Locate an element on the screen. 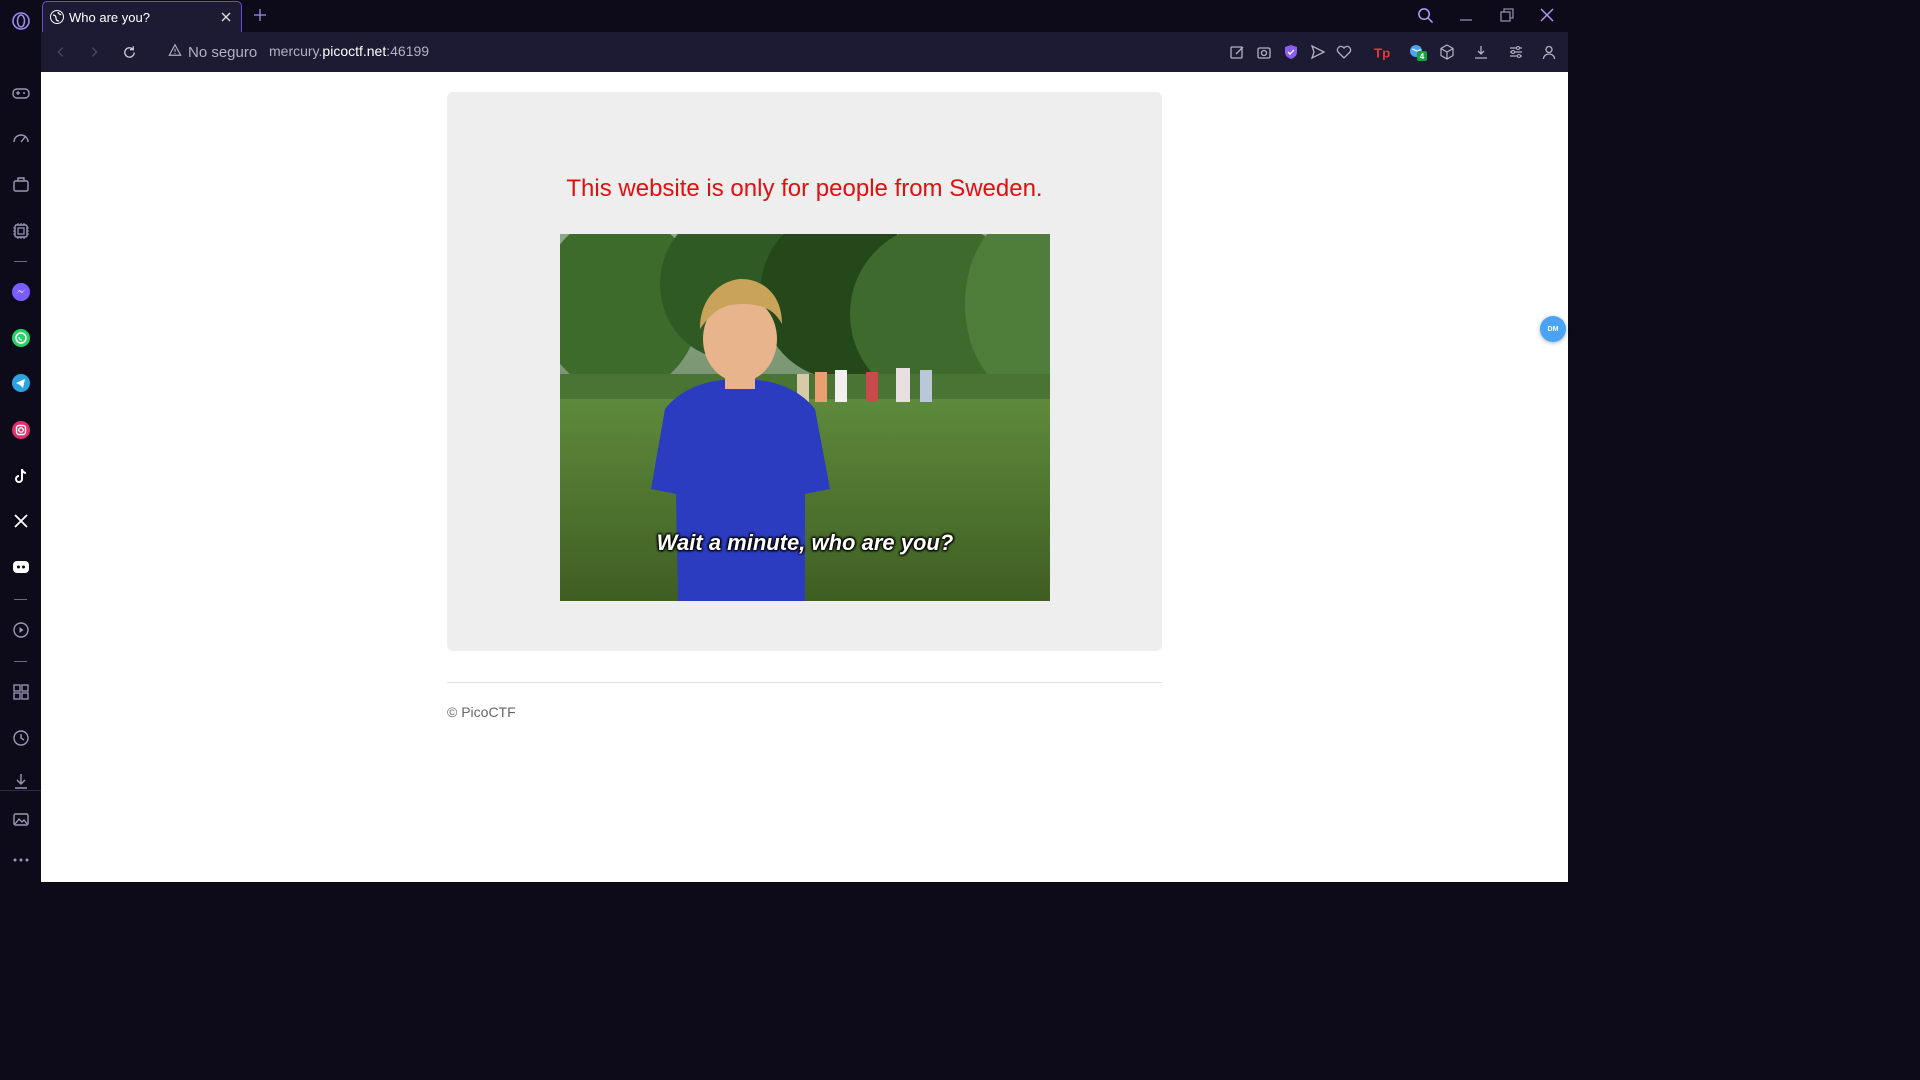  opera-logo-icon is located at coordinates (20, 21).